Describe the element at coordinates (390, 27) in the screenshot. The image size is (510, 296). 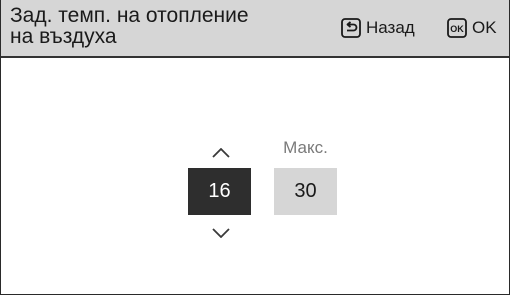
I see `back-button-label: Назад` at that location.